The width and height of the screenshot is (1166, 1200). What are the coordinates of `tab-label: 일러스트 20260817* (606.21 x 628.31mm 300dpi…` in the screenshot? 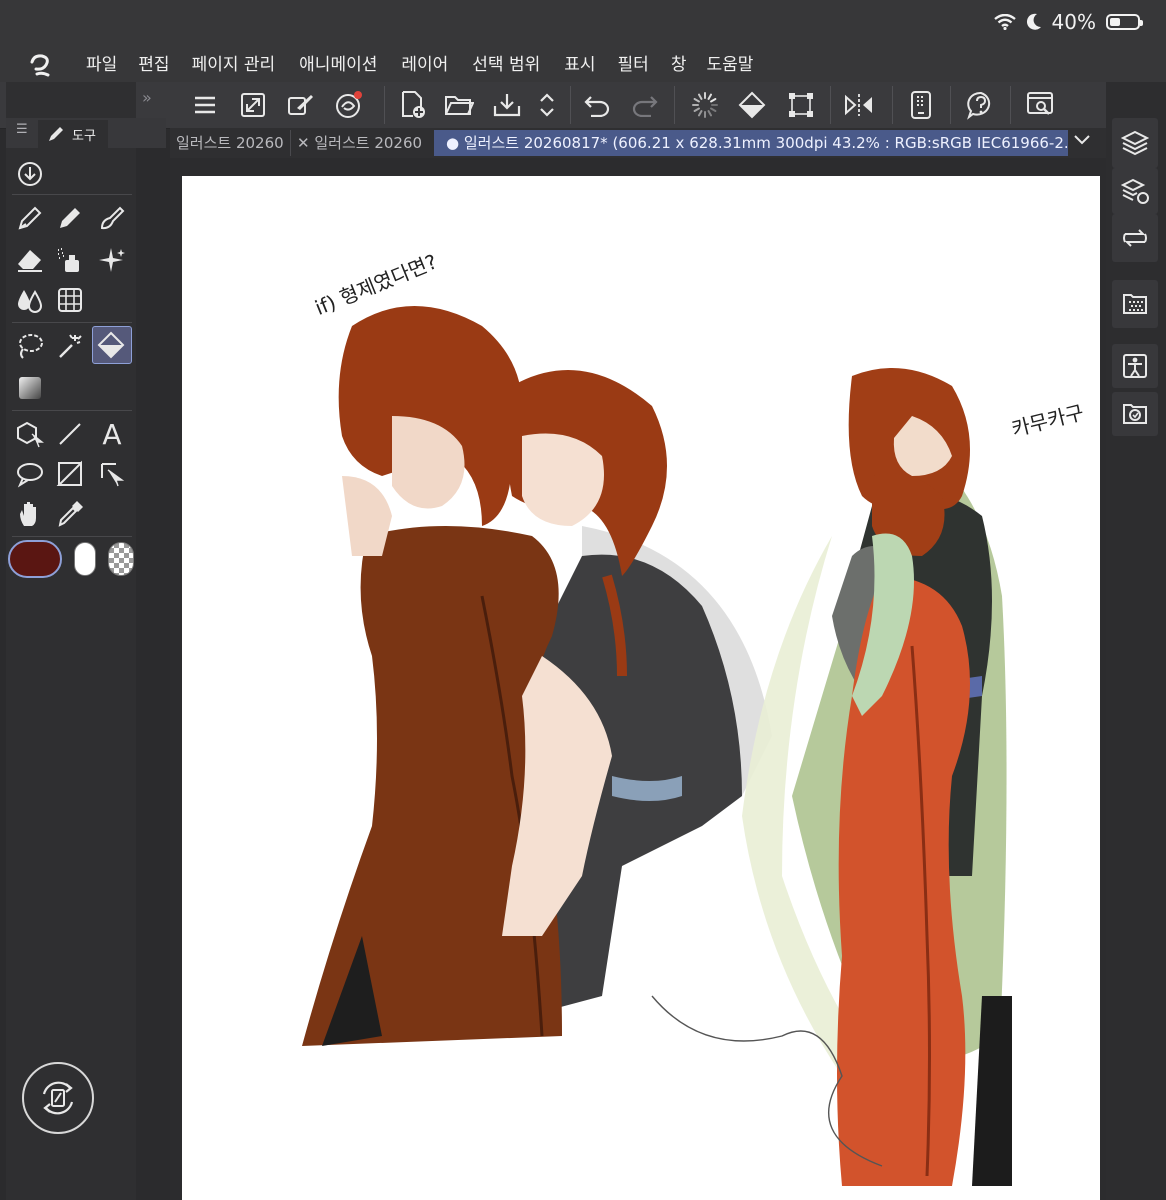 It's located at (765, 143).